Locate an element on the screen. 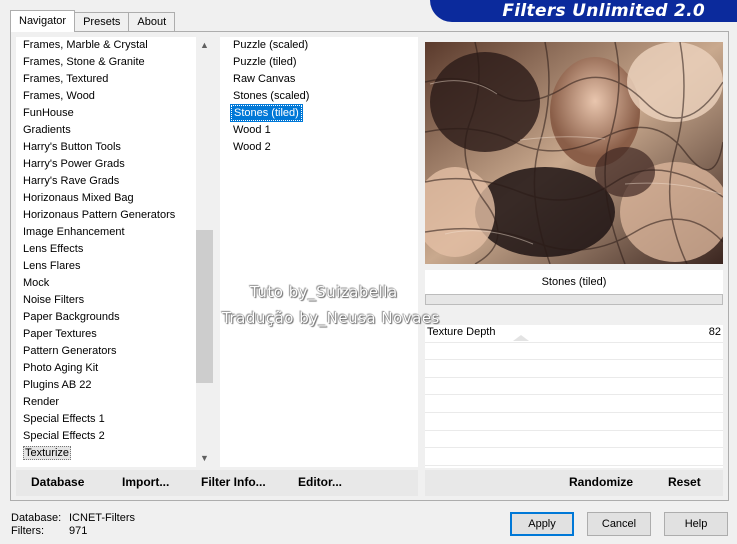 The height and width of the screenshot is (544, 737). category-item: Noise Filters is located at coordinates (105, 300).